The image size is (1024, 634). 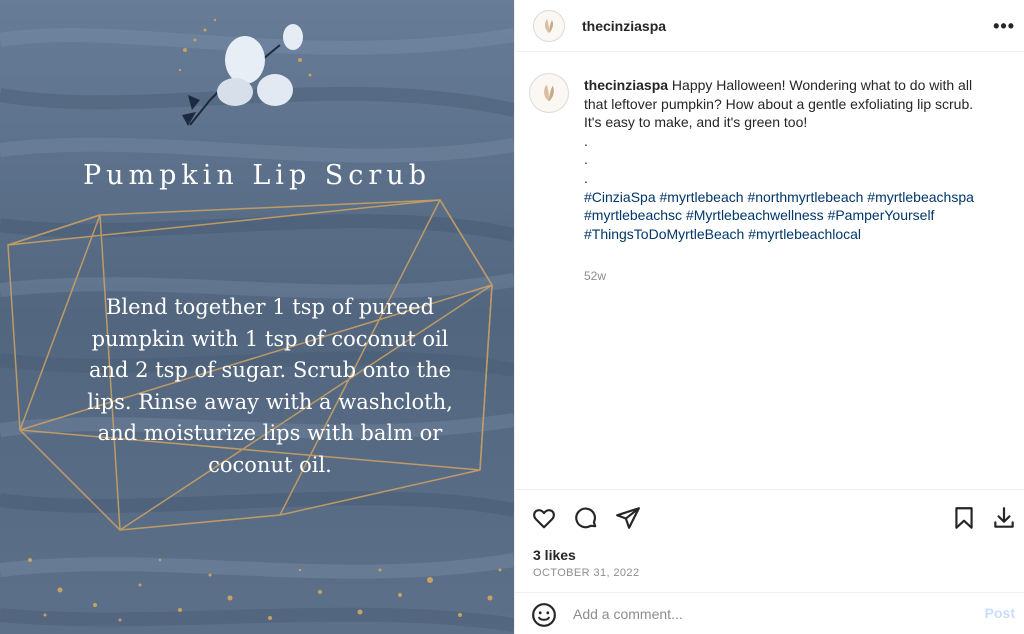 What do you see at coordinates (626, 85) in the screenshot?
I see `caption-username: thecinziaspa` at bounding box center [626, 85].